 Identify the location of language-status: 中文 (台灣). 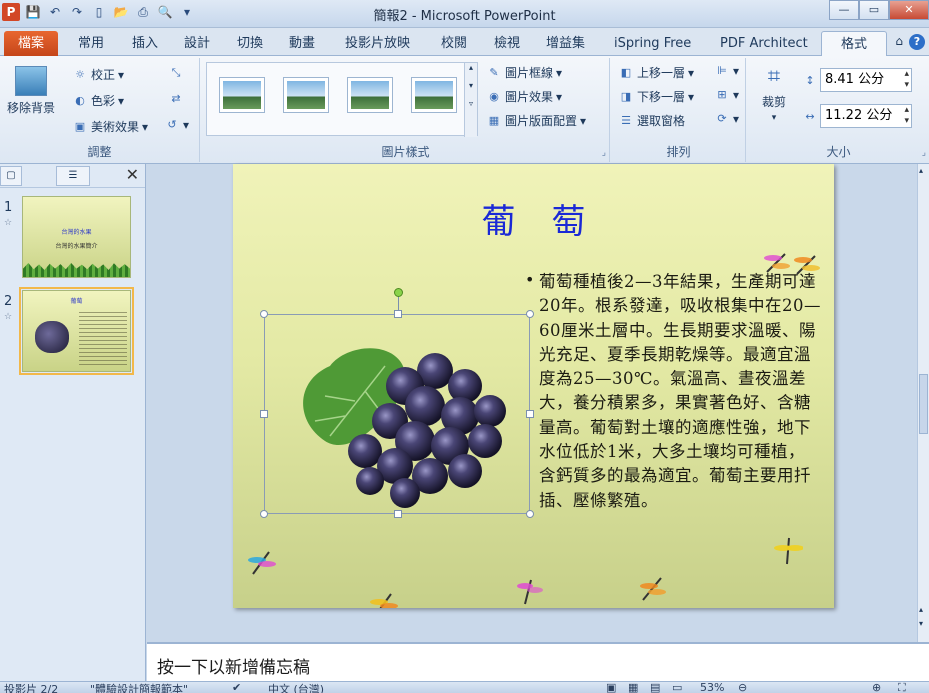
(296, 687).